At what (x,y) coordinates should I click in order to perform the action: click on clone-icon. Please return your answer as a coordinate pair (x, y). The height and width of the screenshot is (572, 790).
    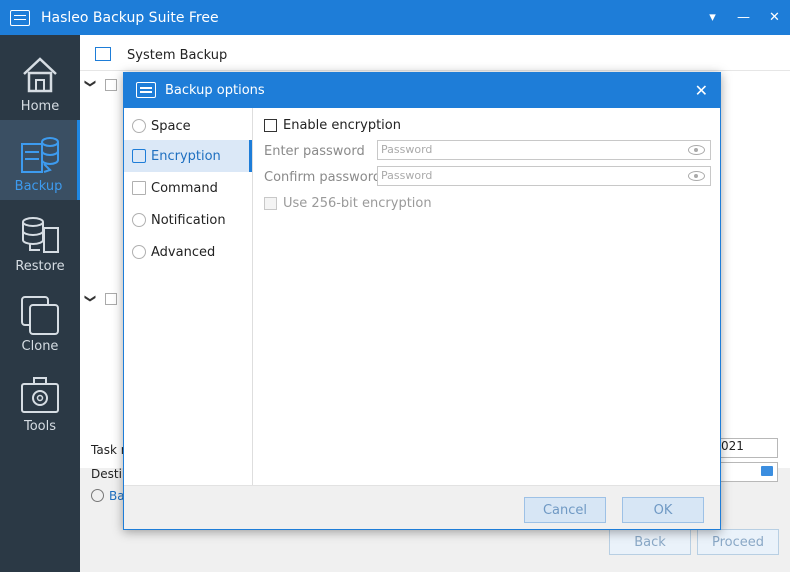
    Looking at the image, I should click on (40, 315).